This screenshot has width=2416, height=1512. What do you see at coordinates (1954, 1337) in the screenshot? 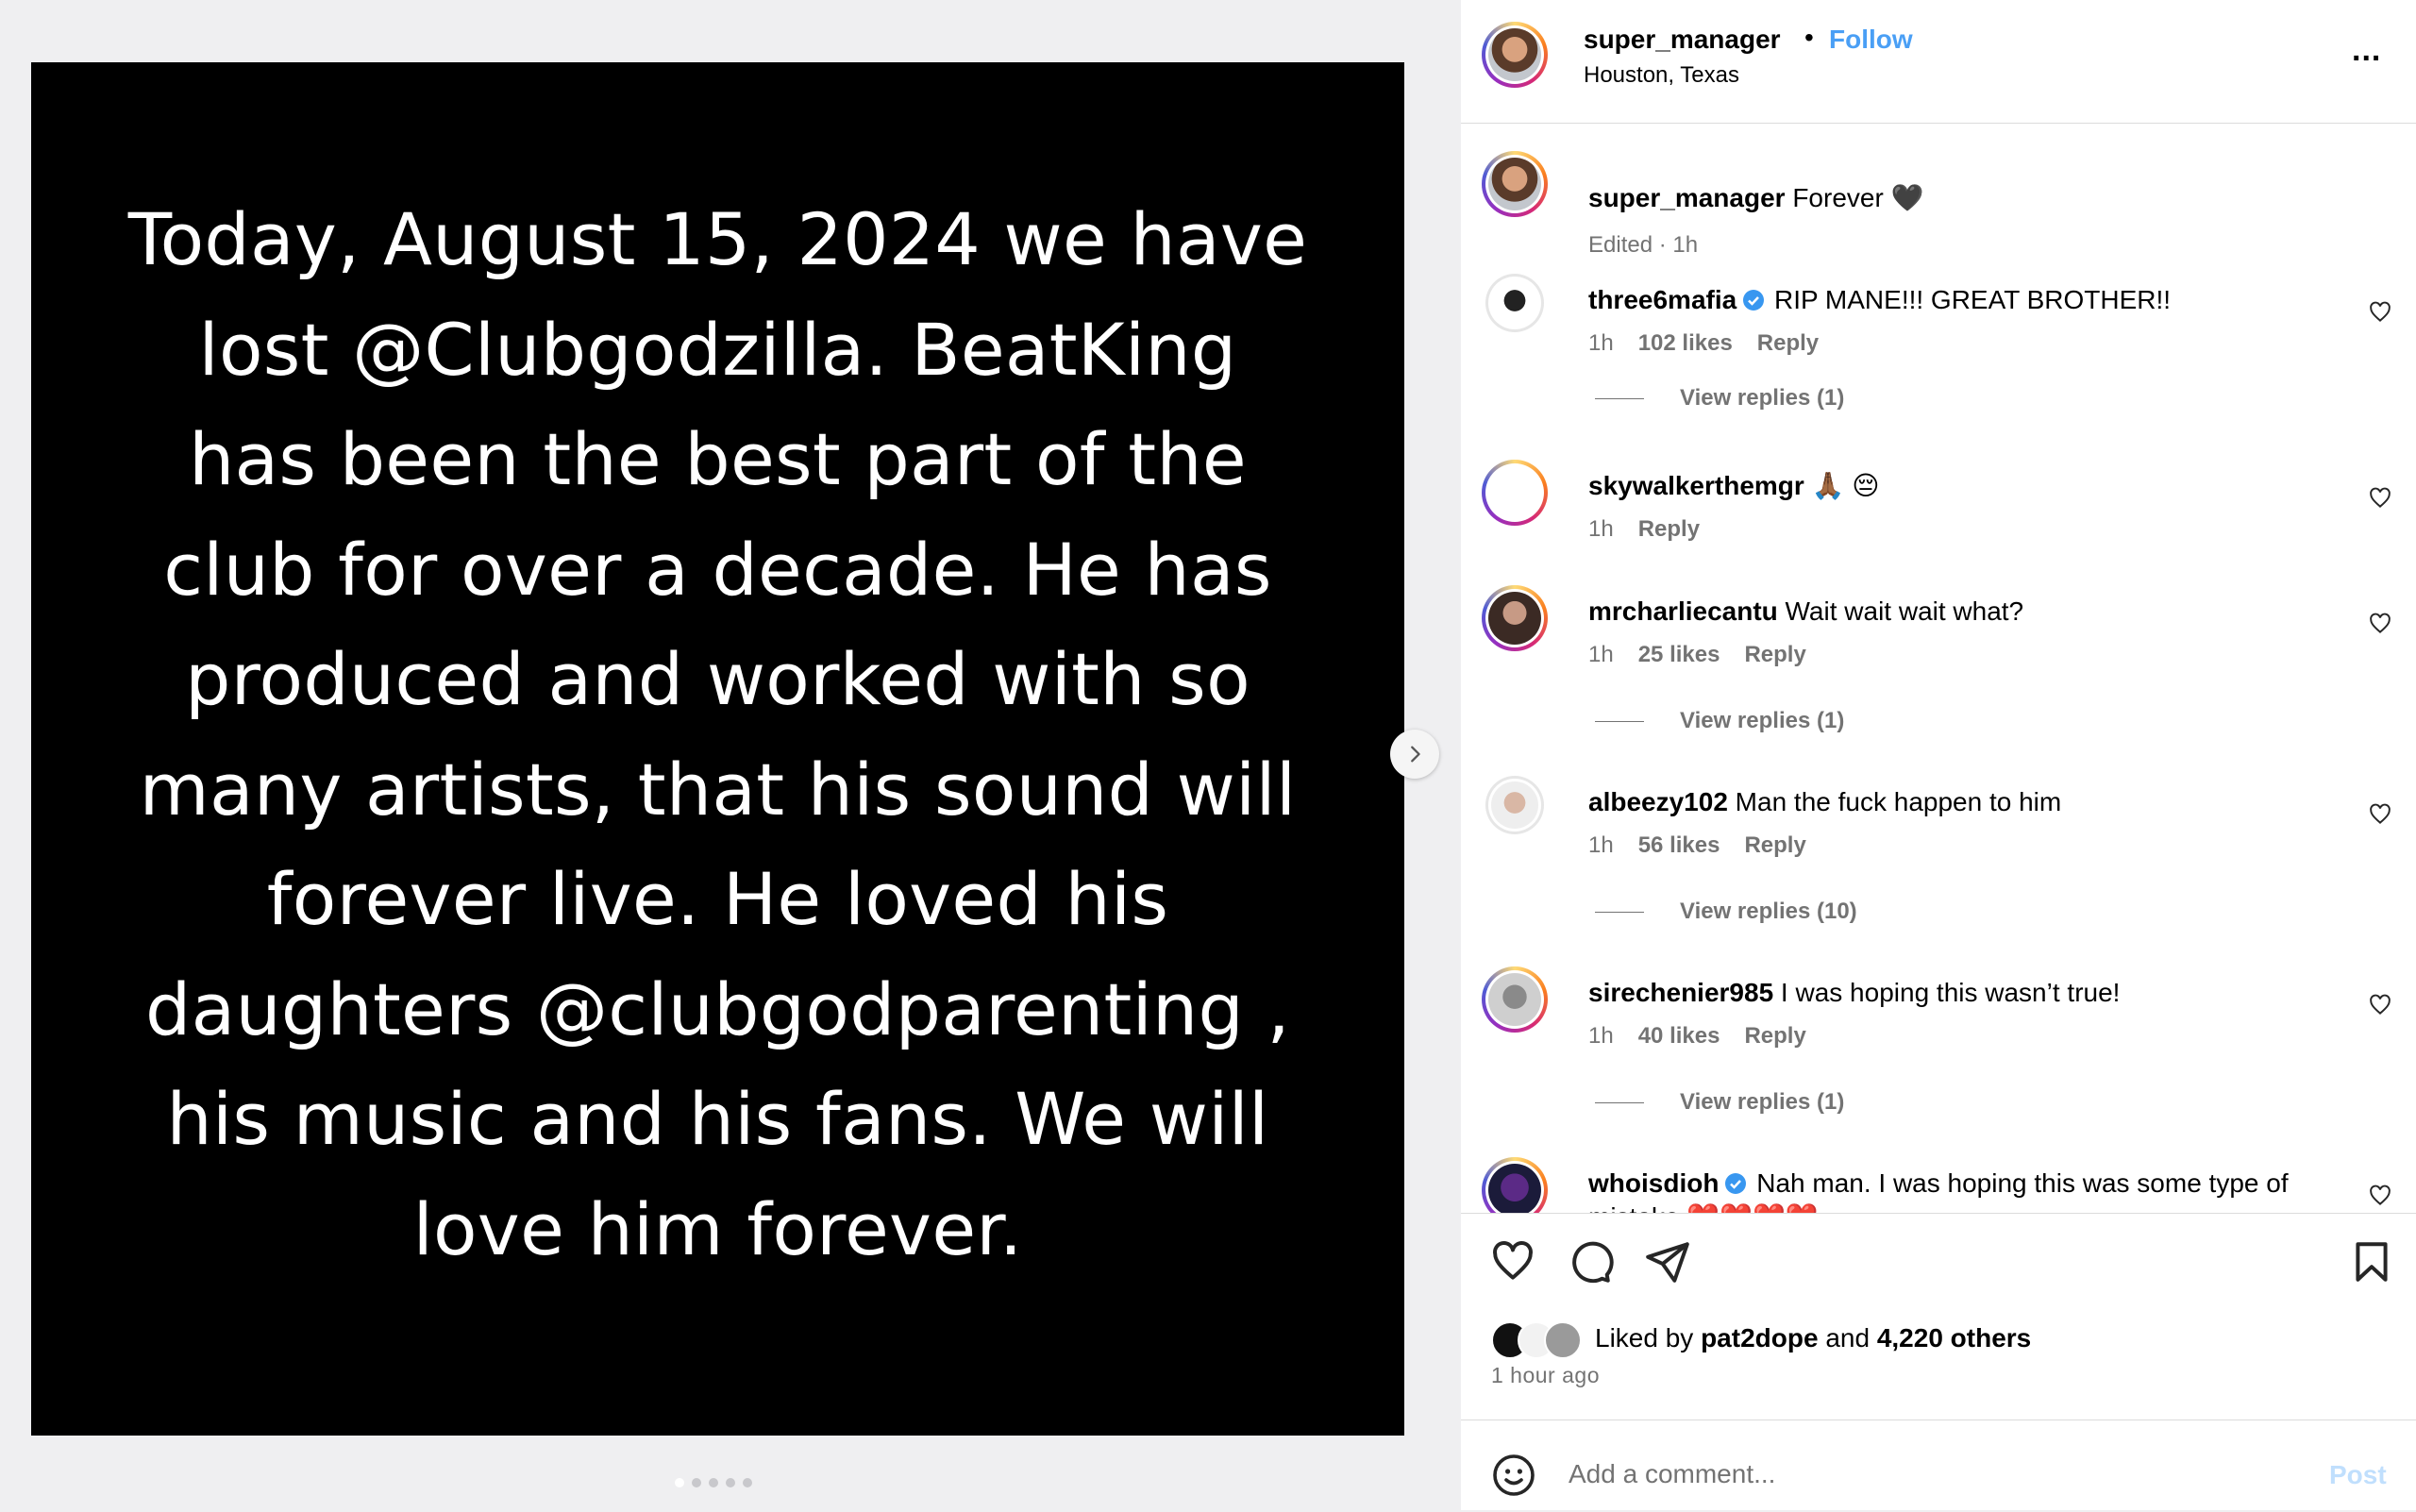
I see `liked-others-link: 4,220 others` at bounding box center [1954, 1337].